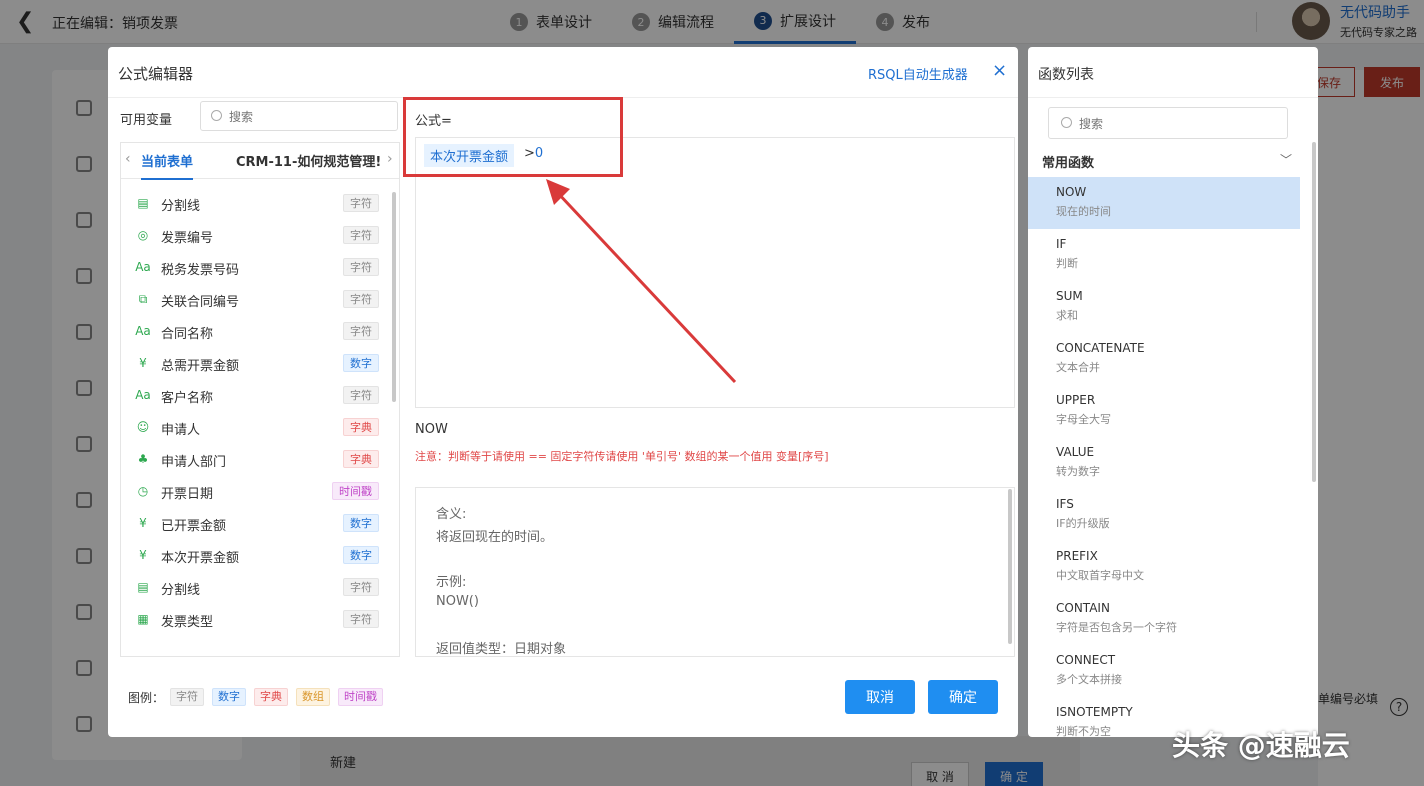 The width and height of the screenshot is (1424, 786). Describe the element at coordinates (256, 331) in the screenshot. I see `variable-item: Aa 合同名称 字符` at that location.